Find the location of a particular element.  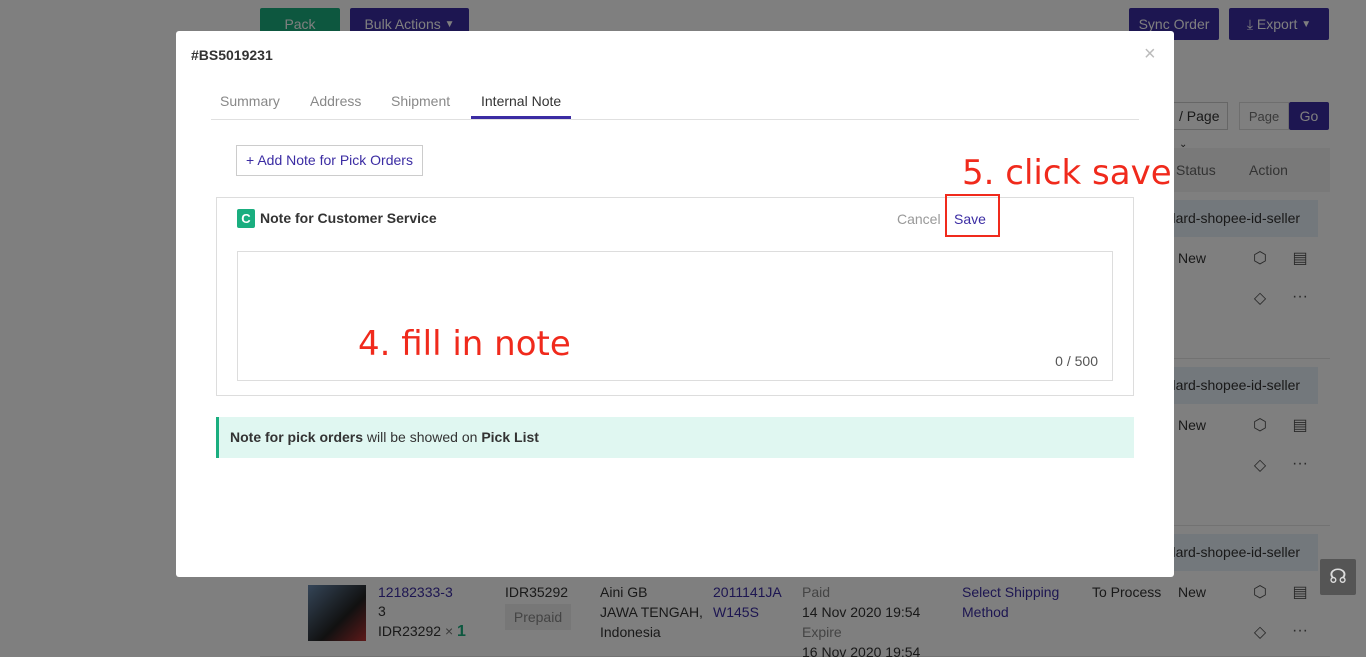

cancel-button: Cancel is located at coordinates (919, 219).